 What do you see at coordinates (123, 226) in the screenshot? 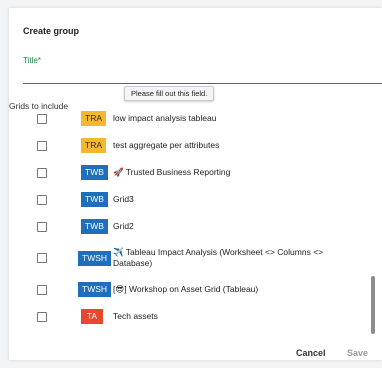
I see `grid-label: Grid2` at bounding box center [123, 226].